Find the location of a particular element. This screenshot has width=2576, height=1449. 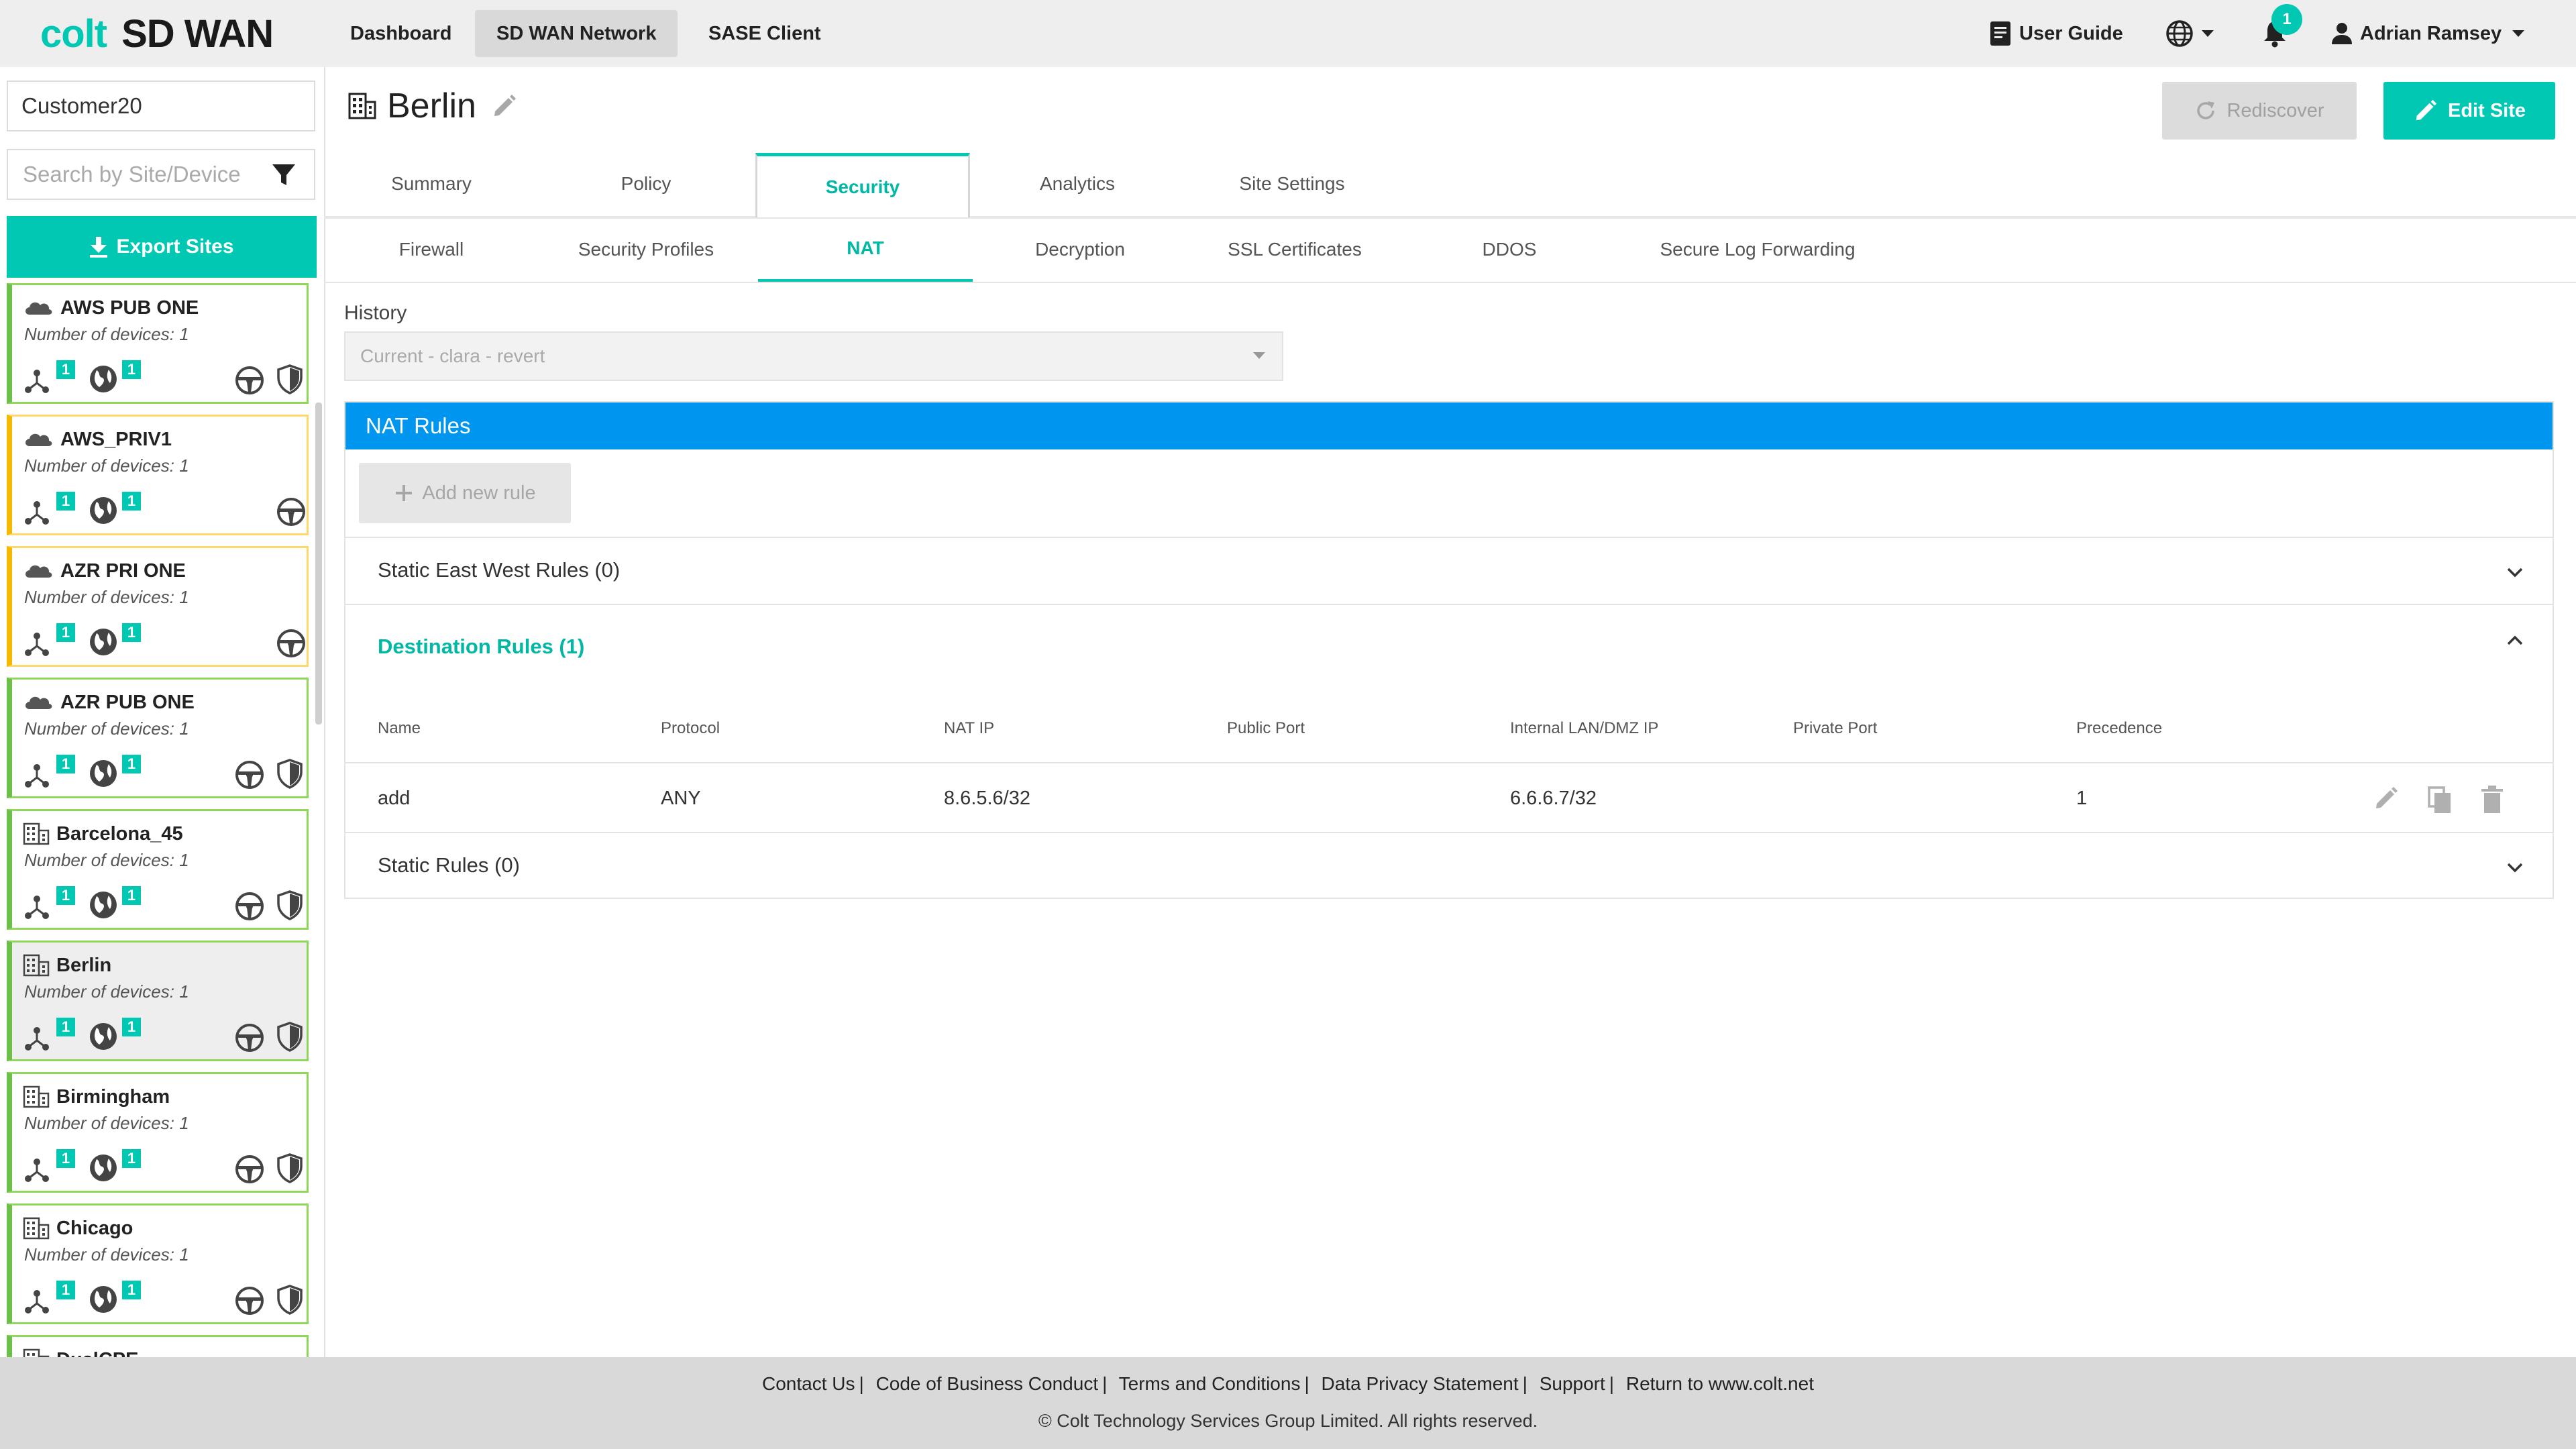

site-name: Barcelona_45 is located at coordinates (119, 833).